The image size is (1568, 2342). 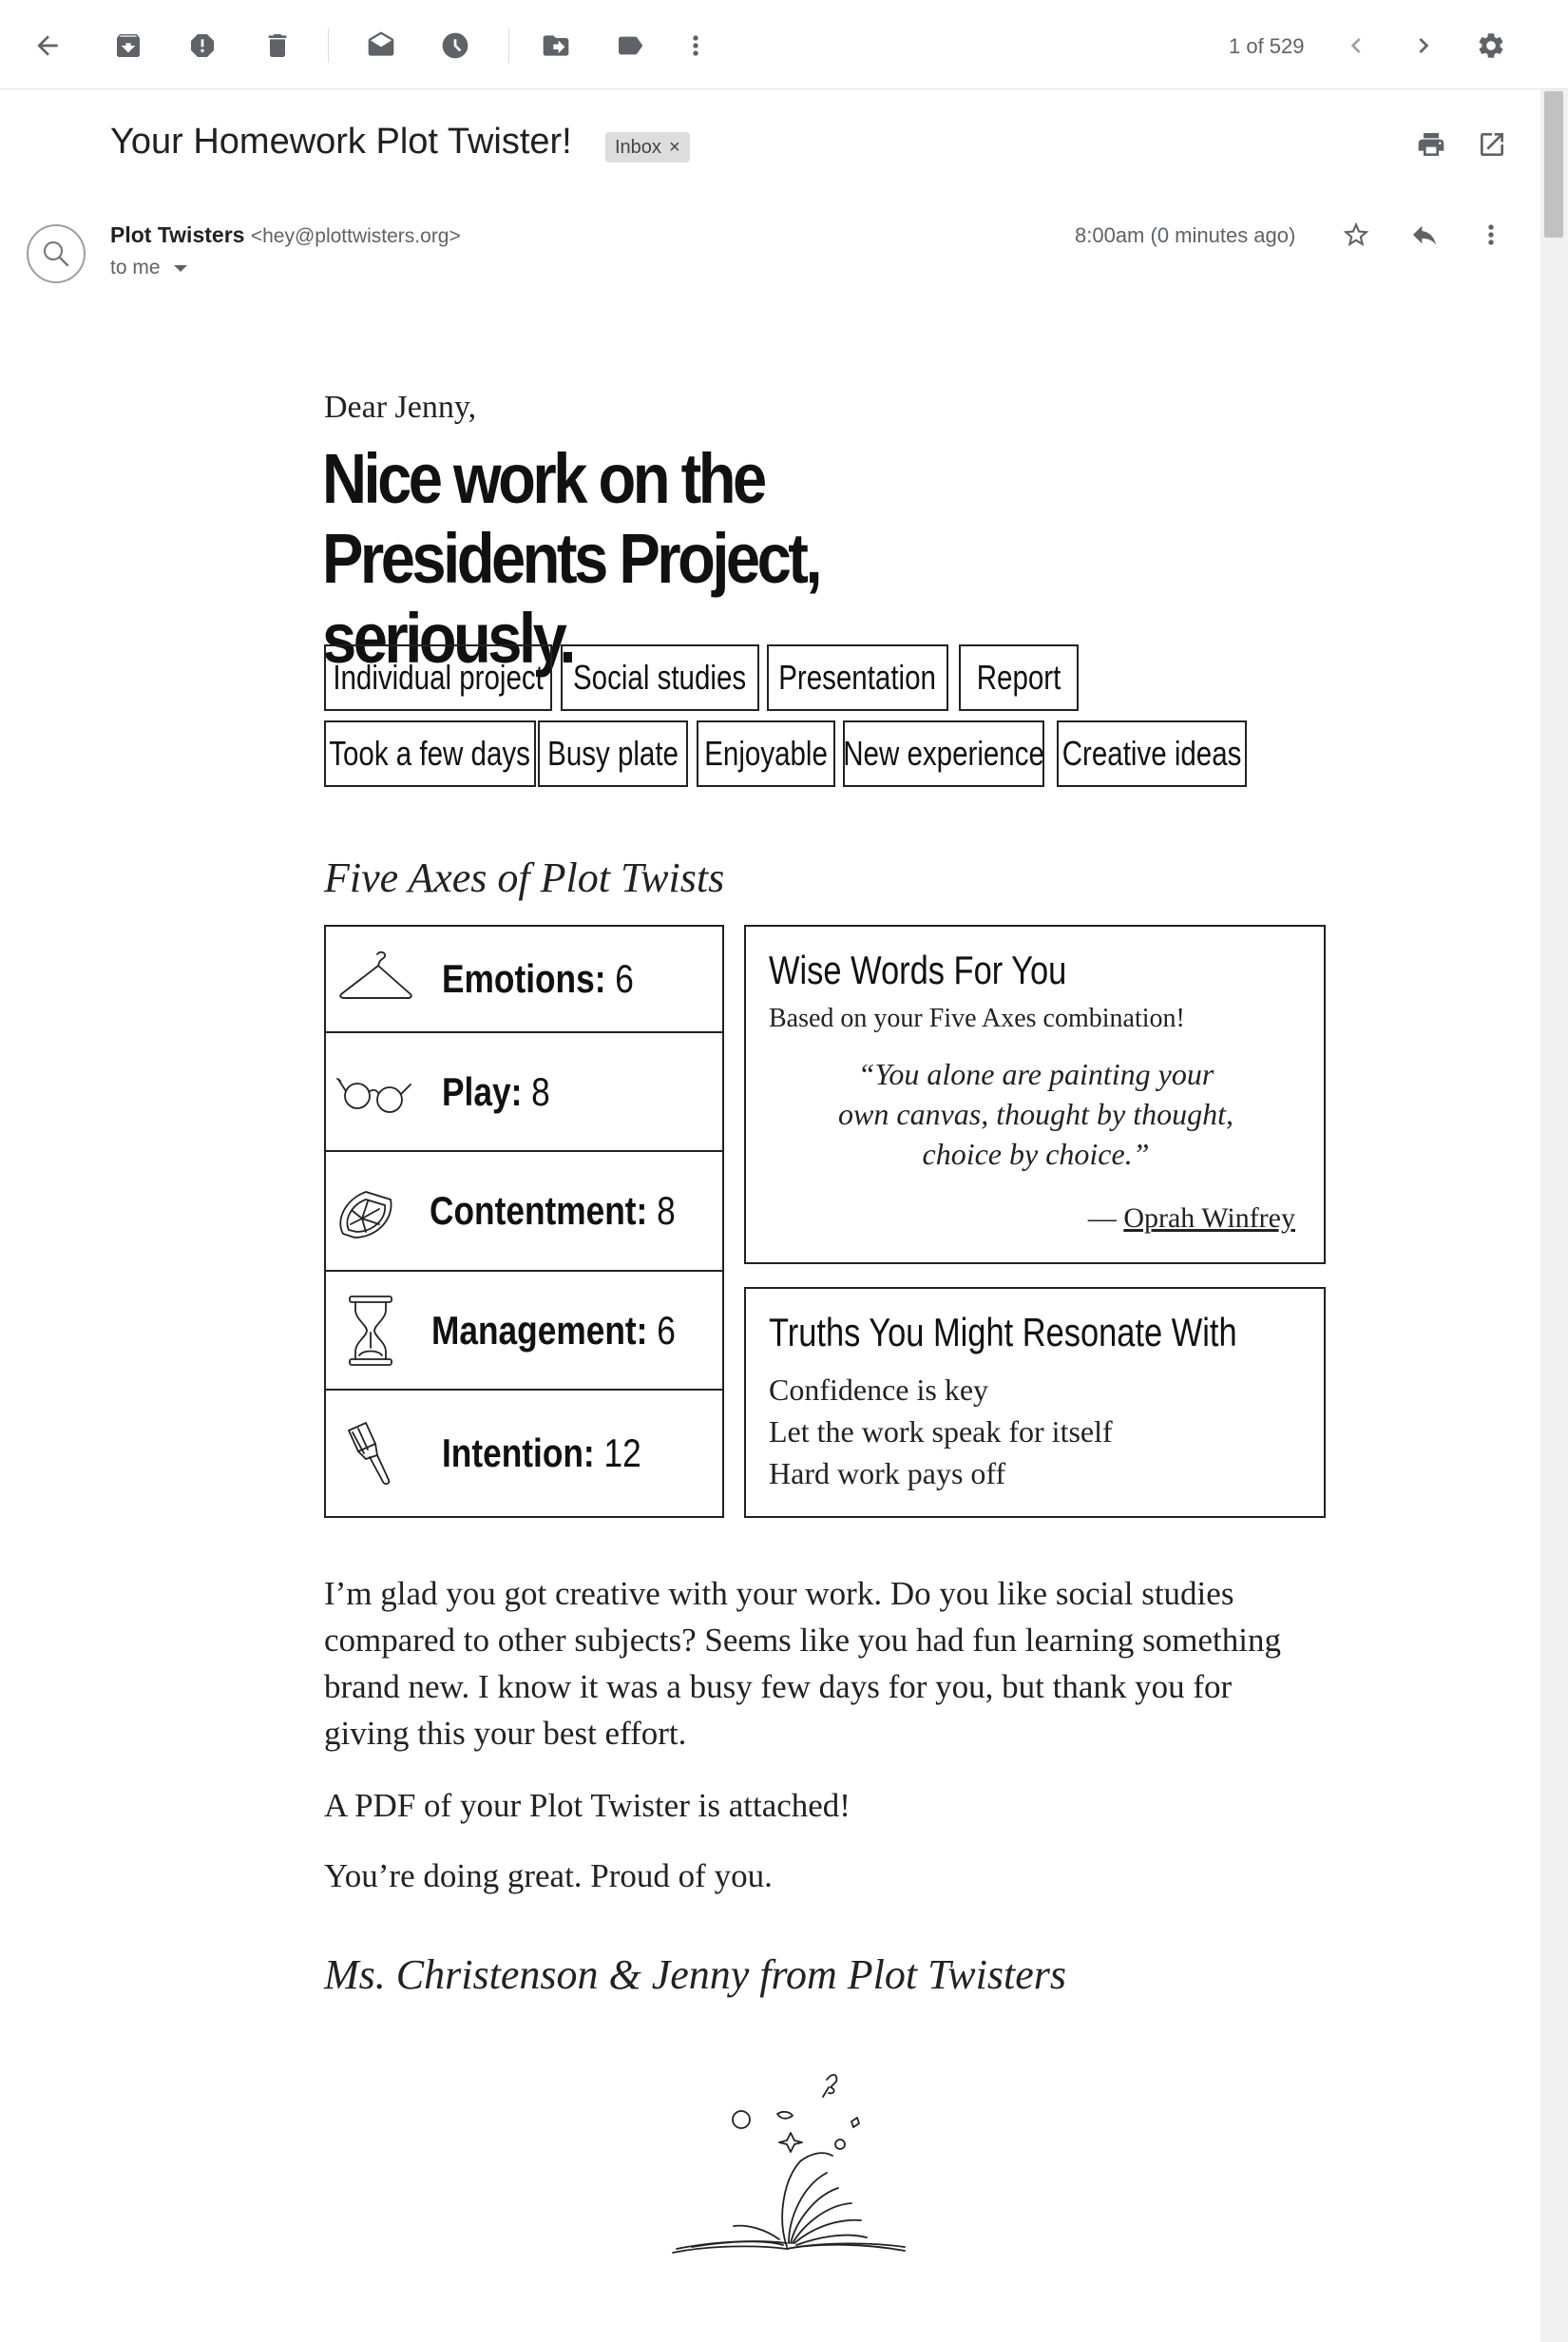 What do you see at coordinates (518, 1453) in the screenshot?
I see `axis-label: Intention:` at bounding box center [518, 1453].